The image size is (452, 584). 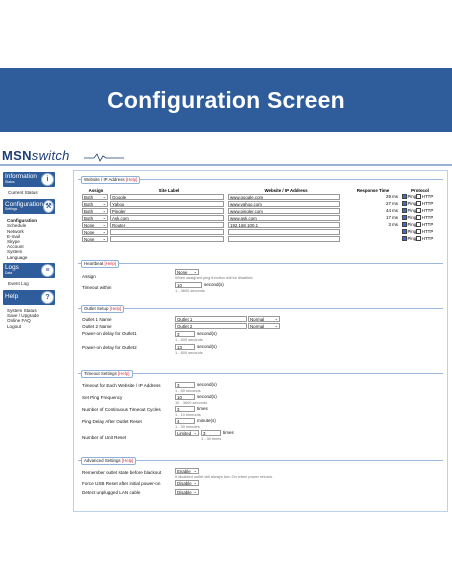 I want to click on site-label-input: Router, so click(x=167, y=224).